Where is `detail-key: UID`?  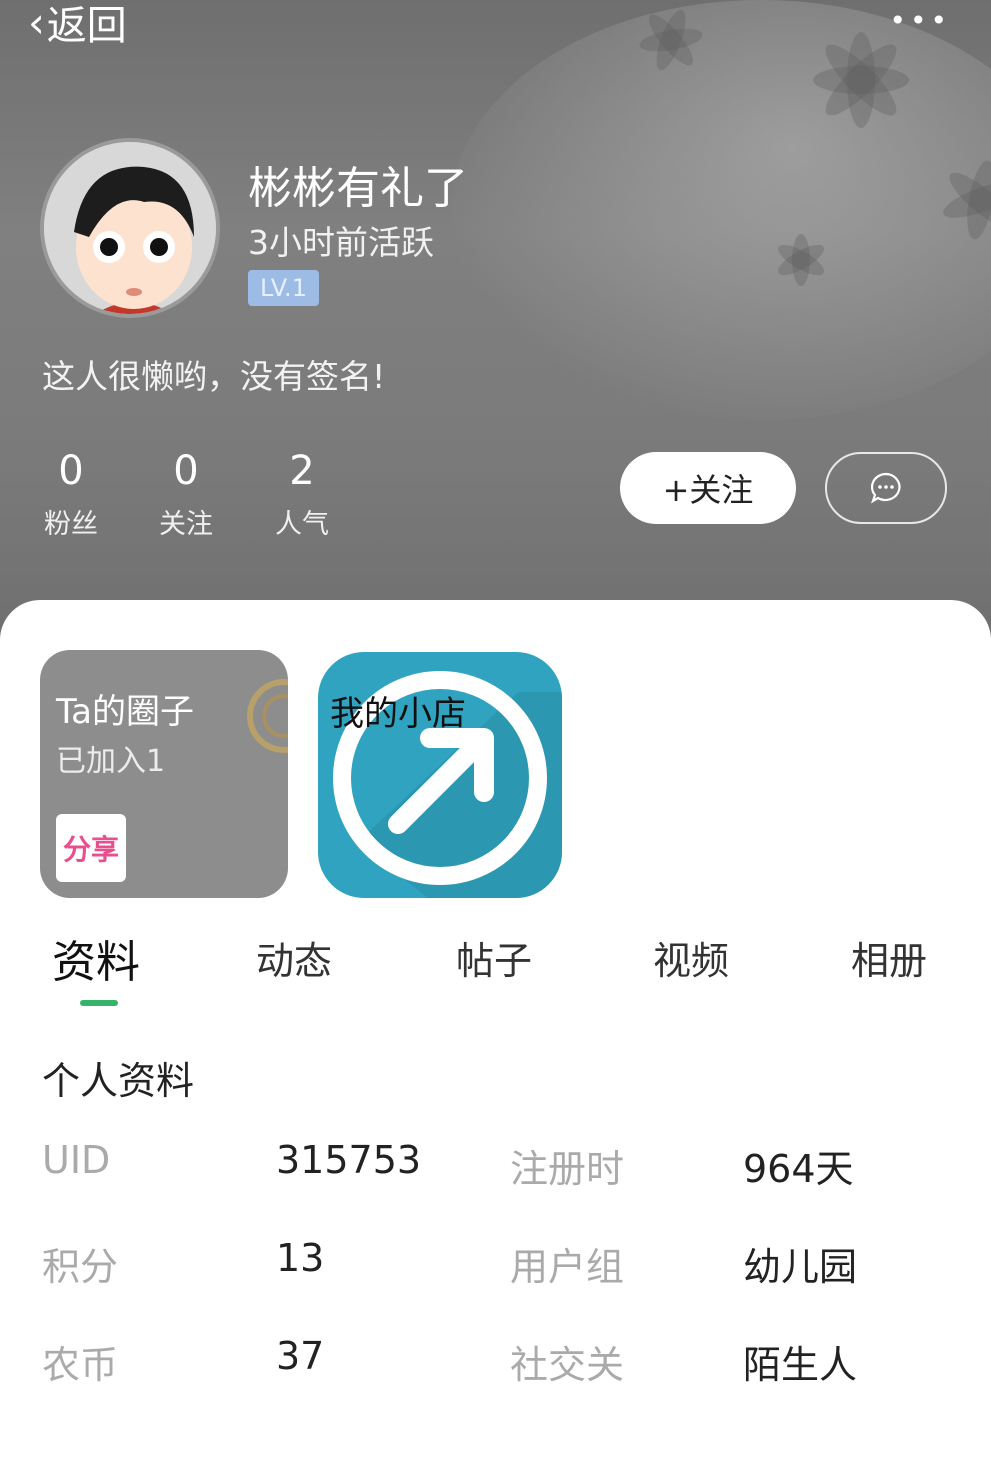 detail-key: UID is located at coordinates (76, 1160).